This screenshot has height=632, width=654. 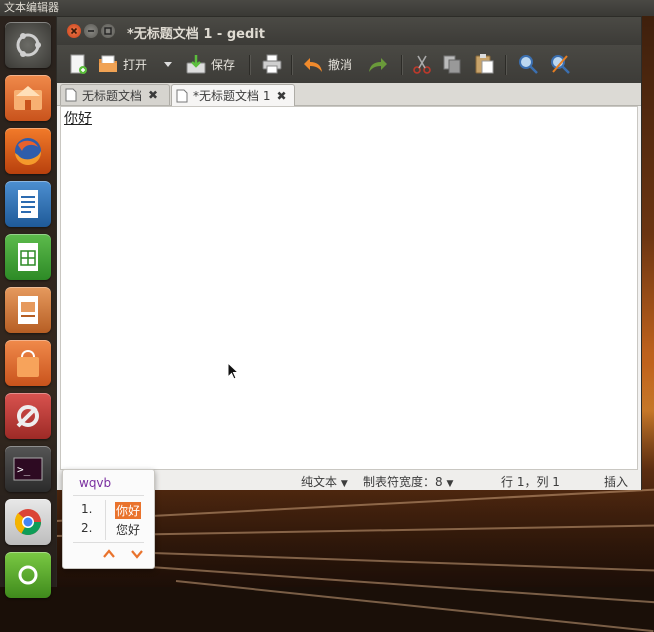 I want to click on candidate-index: 2., so click(x=87, y=528).